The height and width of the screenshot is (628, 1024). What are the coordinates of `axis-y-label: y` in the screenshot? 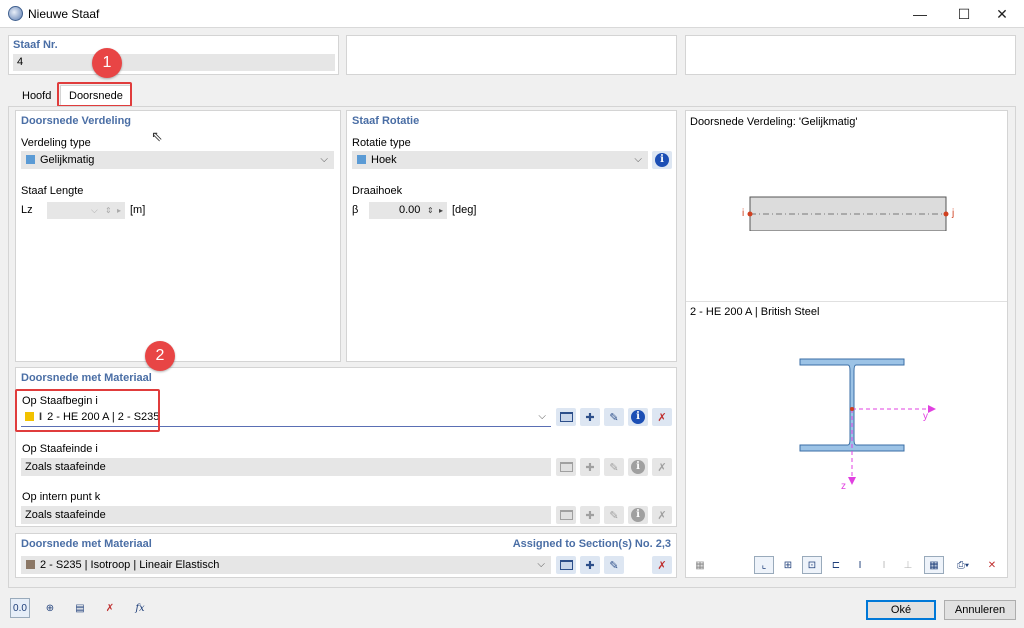 It's located at (925, 416).